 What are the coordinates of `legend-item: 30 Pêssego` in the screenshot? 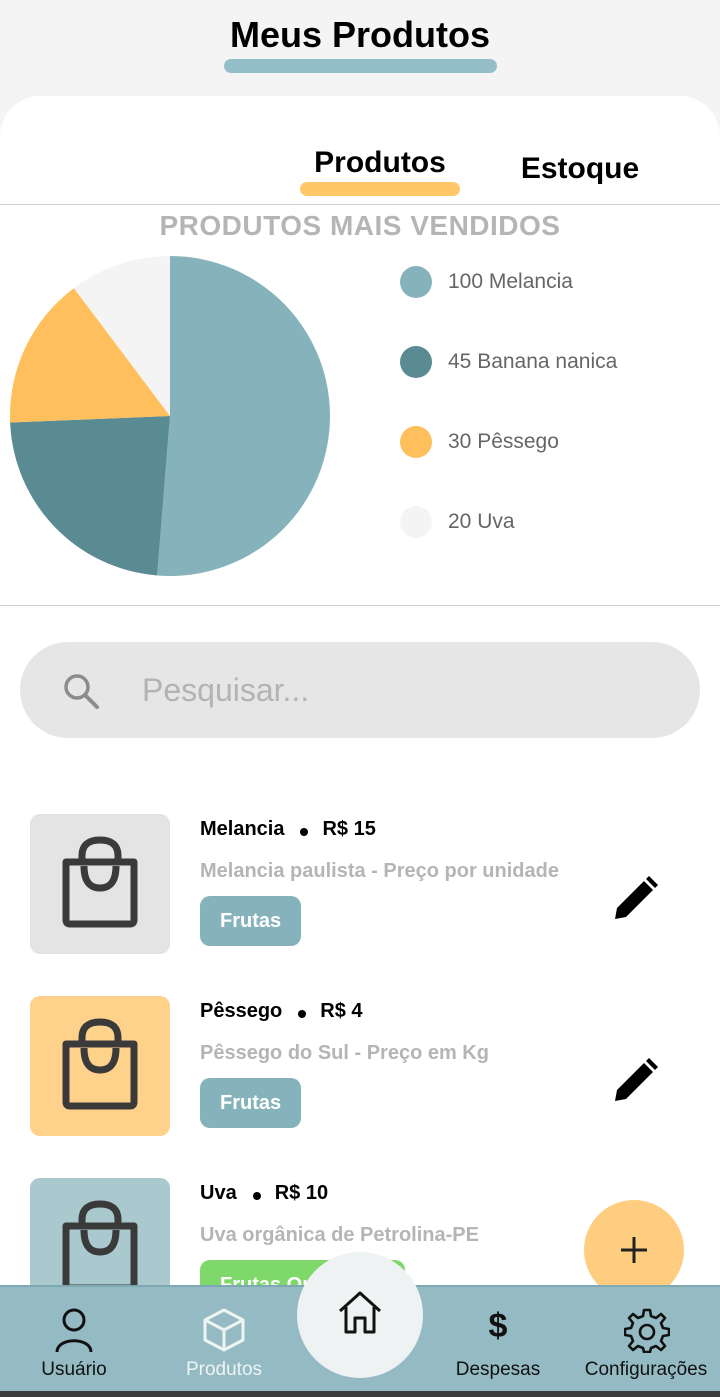 It's located at (550, 442).